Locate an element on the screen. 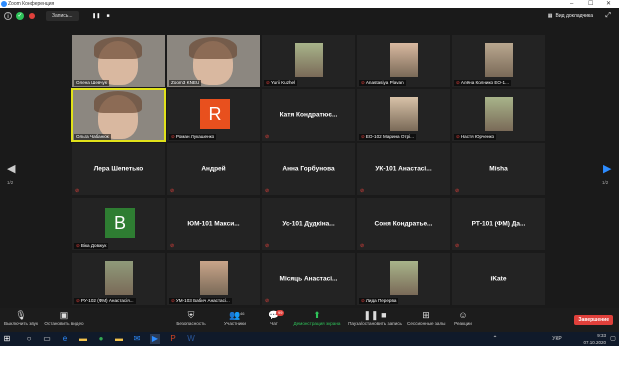 The width and height of the screenshot is (643, 376). share-label: Демонстрация экрана is located at coordinates (317, 323).